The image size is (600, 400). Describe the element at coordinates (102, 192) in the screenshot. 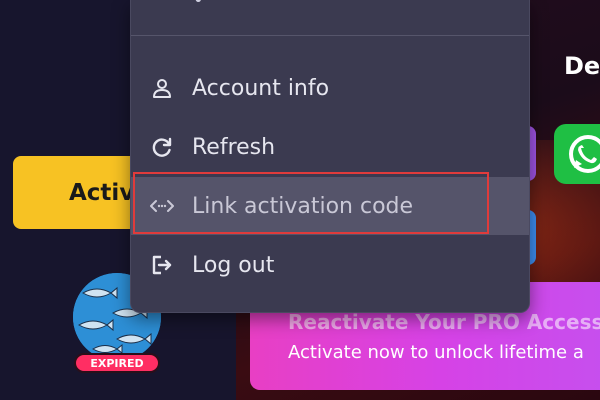

I see `activate-button-label: Activ` at that location.